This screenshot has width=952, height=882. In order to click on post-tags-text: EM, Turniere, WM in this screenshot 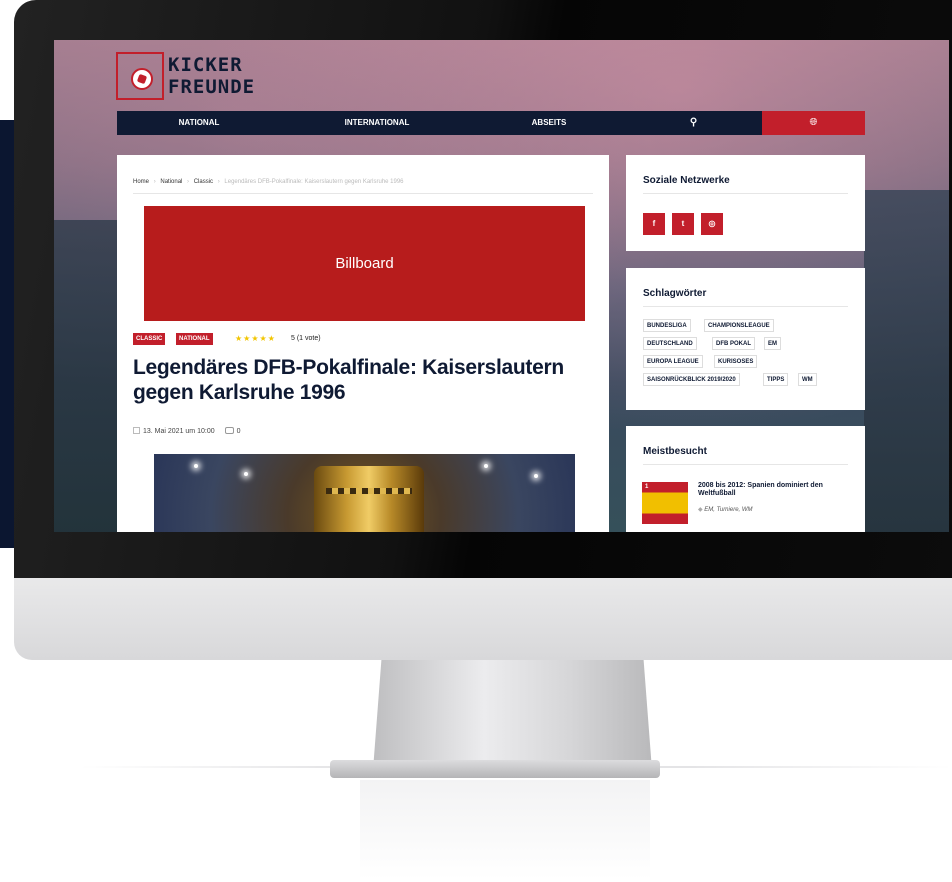, I will do `click(728, 510)`.